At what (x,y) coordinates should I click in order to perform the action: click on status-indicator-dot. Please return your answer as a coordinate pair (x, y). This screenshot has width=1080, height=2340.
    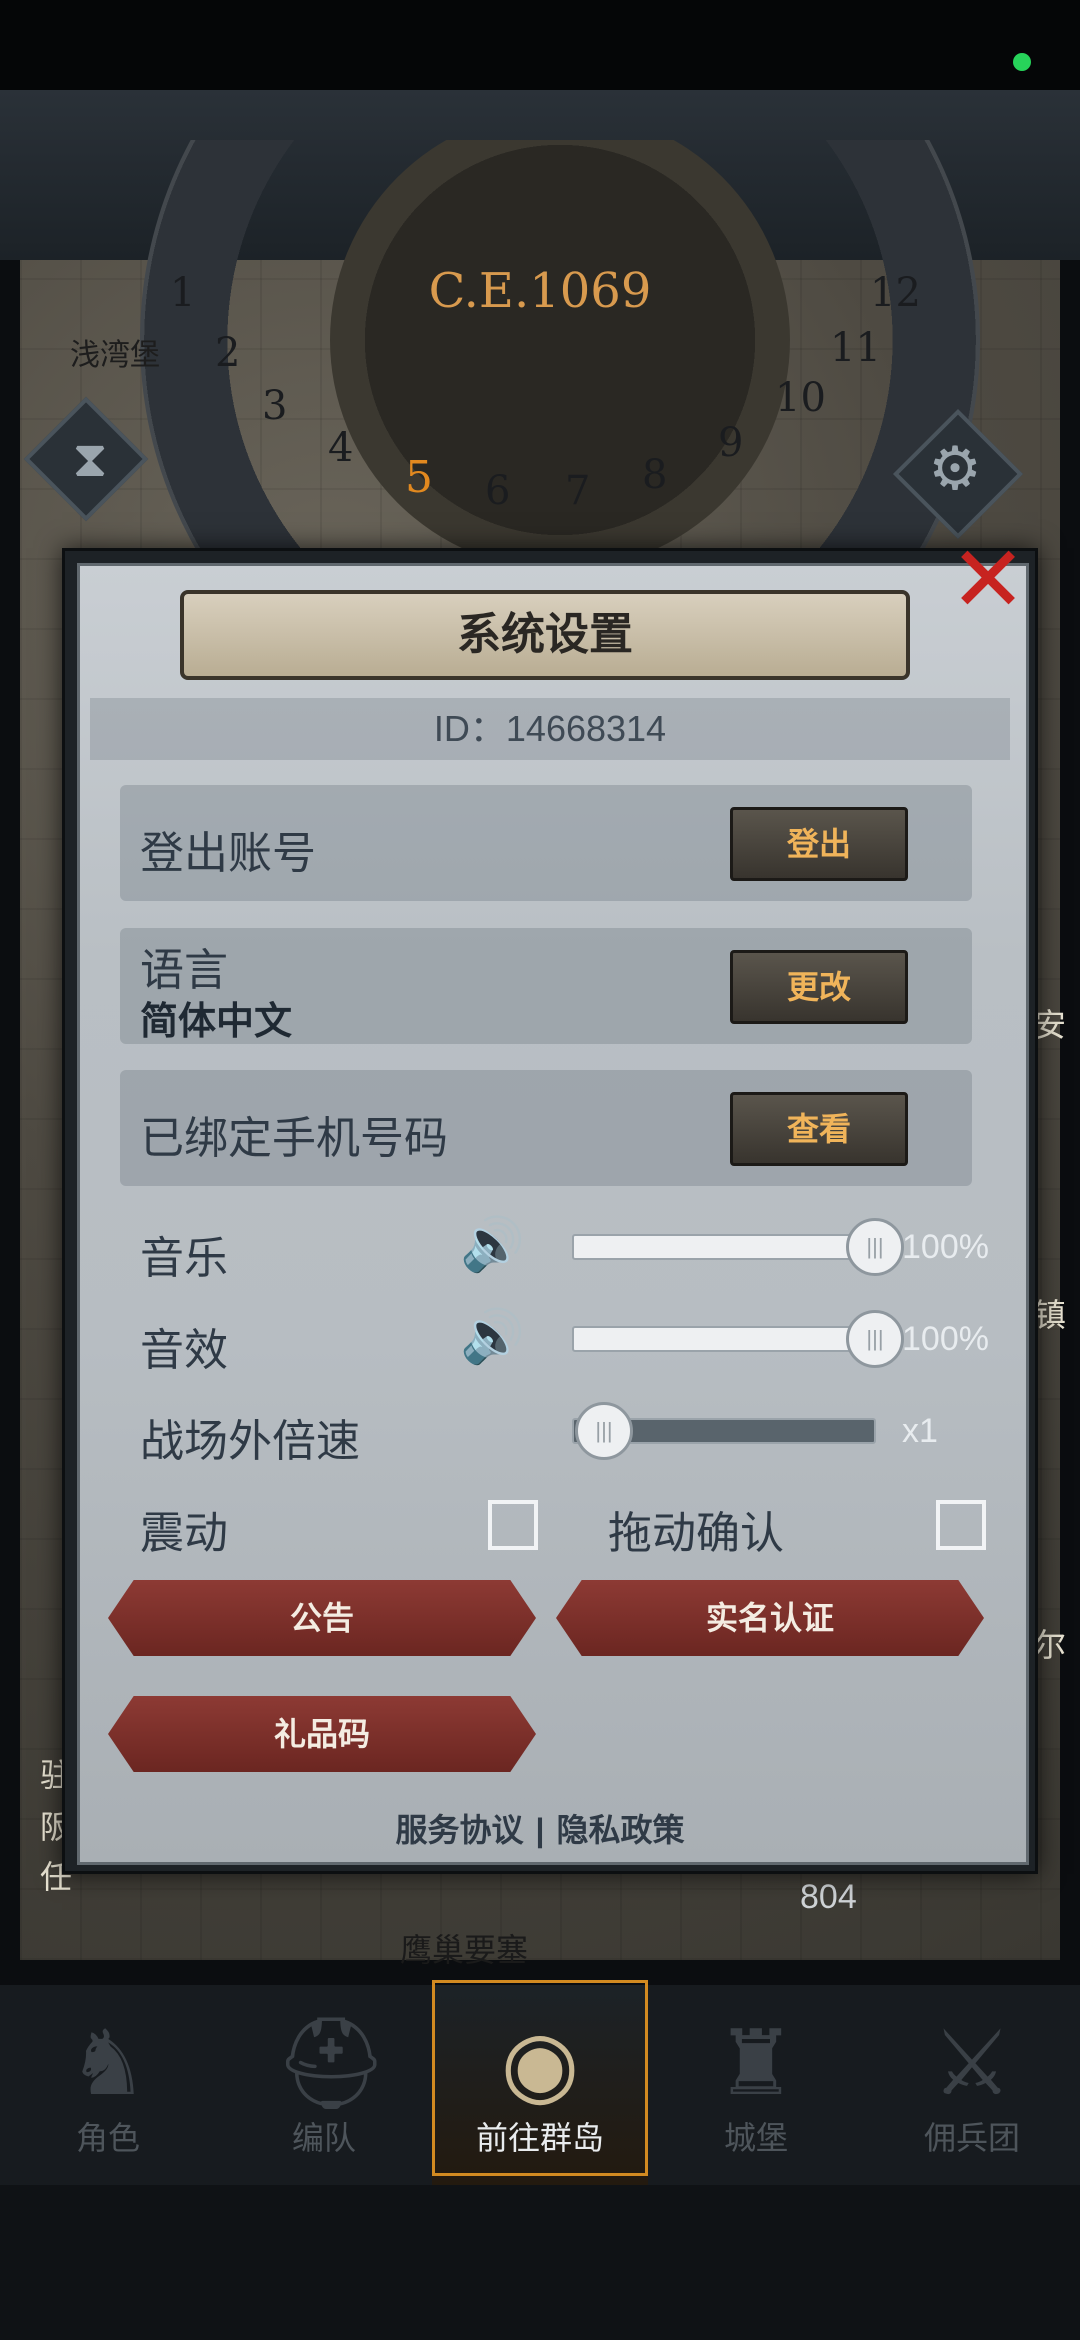
    Looking at the image, I should click on (1022, 62).